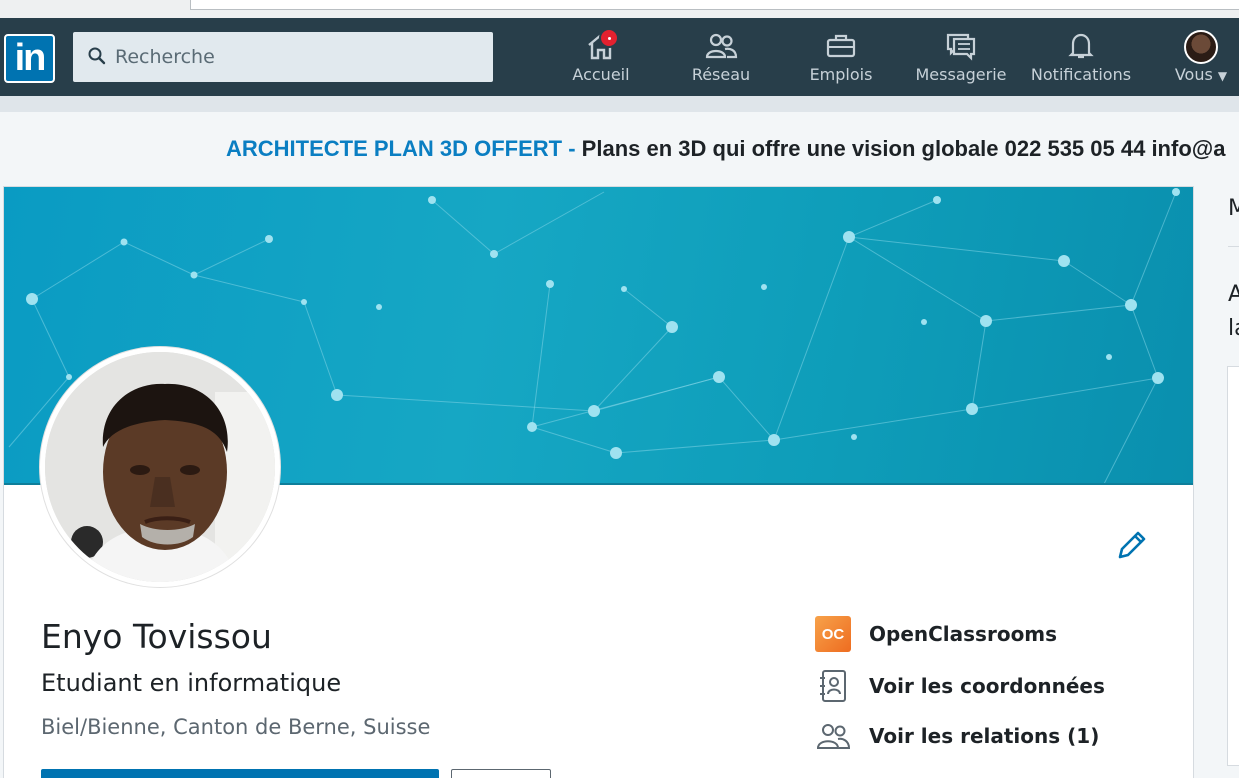 The height and width of the screenshot is (778, 1239). Describe the element at coordinates (841, 74) in the screenshot. I see `nav-label-emplois: Emplois` at that location.